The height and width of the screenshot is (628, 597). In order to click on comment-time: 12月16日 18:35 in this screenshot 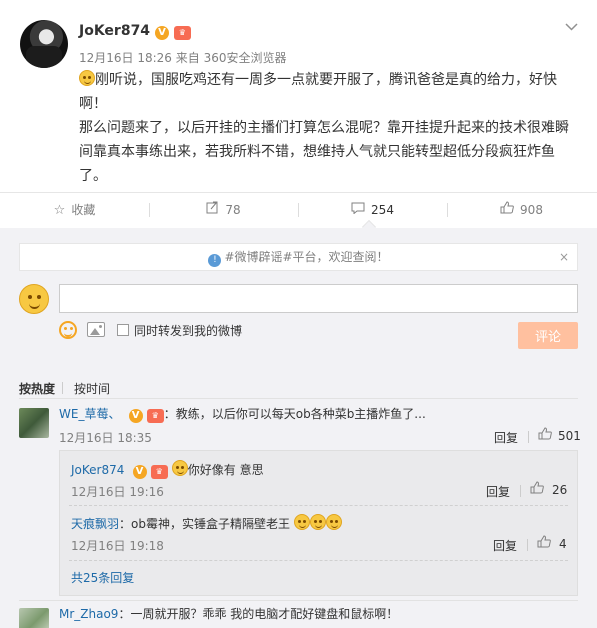, I will do `click(105, 438)`.